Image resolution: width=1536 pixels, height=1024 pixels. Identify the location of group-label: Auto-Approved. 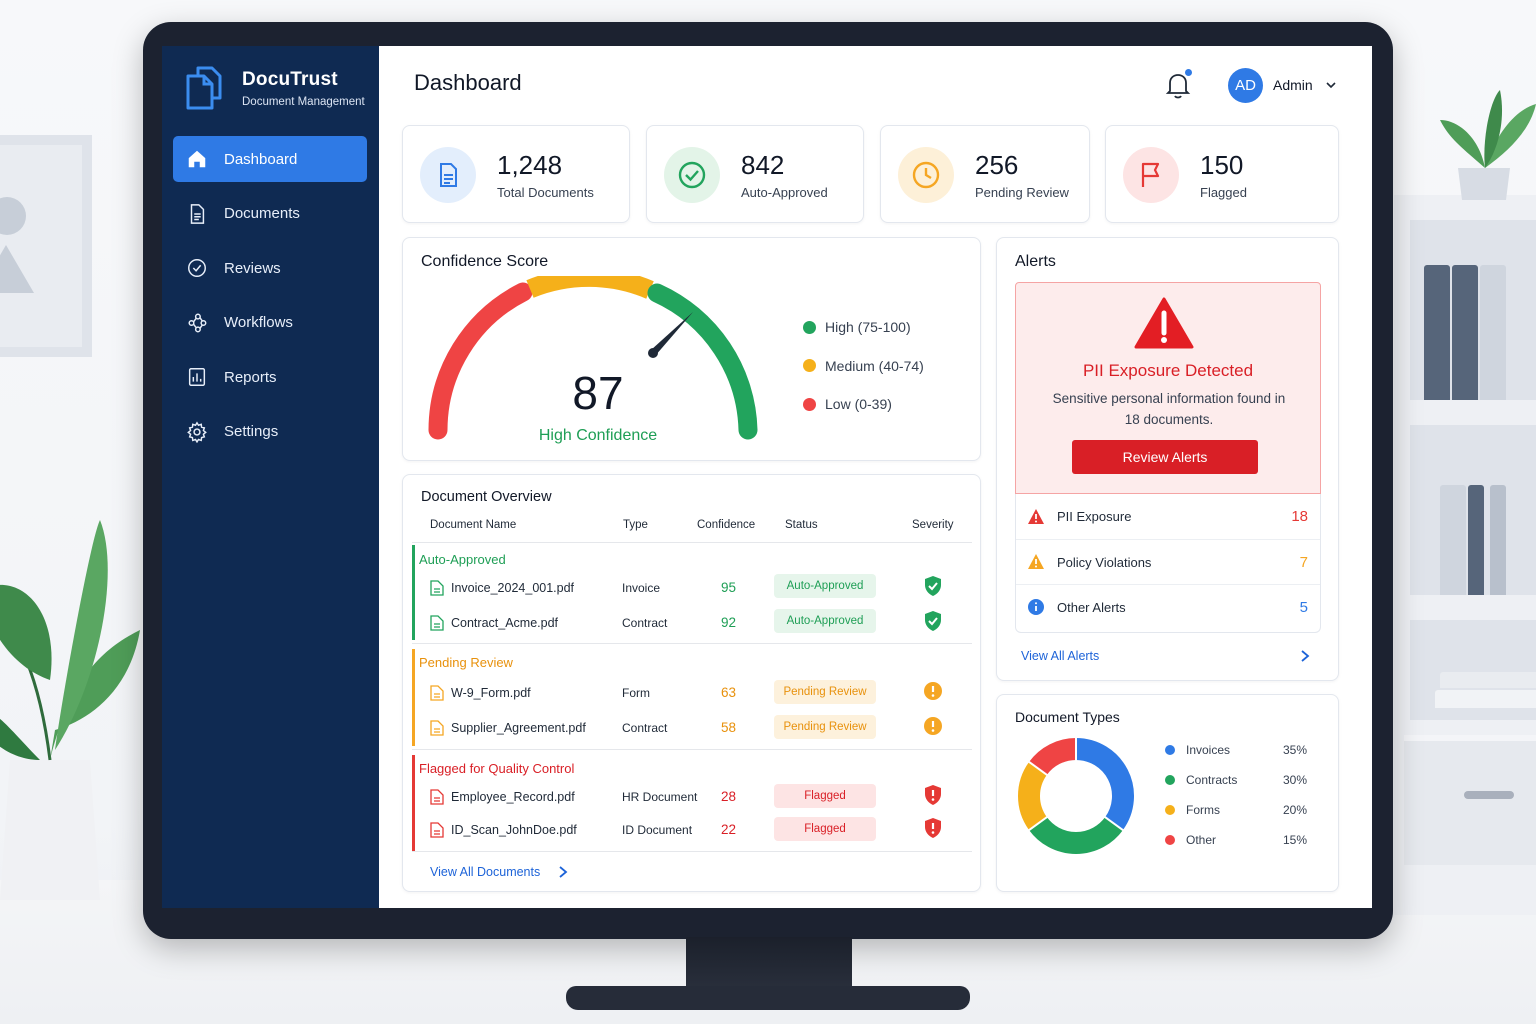
(462, 559).